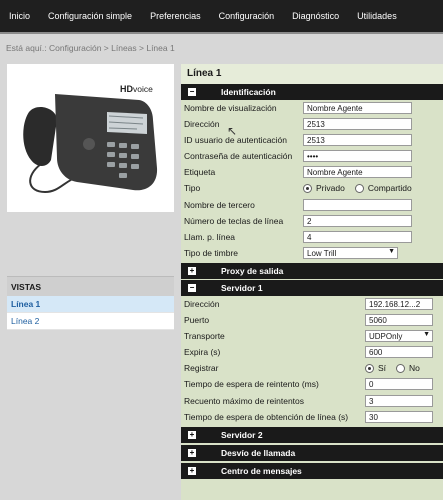  I want to click on row-srv-expira: Expira (s) 600, so click(312, 352).